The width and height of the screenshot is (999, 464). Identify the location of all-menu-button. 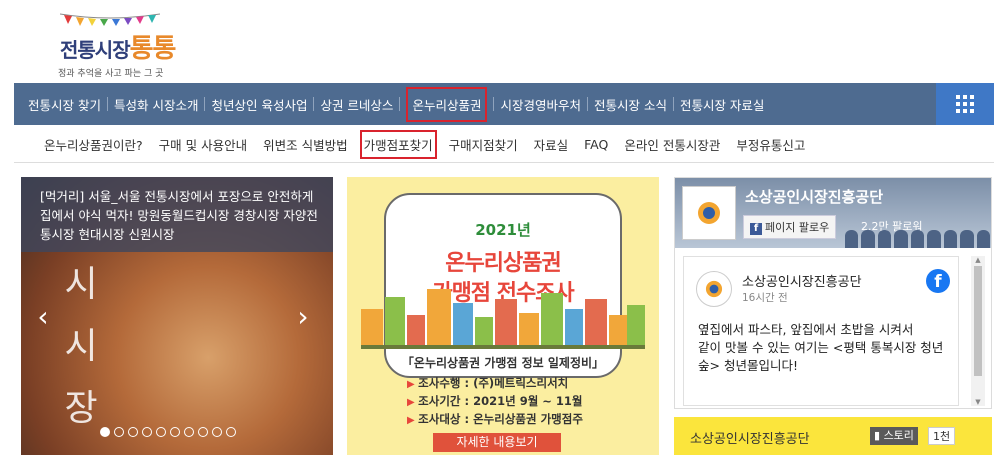
(965, 104).